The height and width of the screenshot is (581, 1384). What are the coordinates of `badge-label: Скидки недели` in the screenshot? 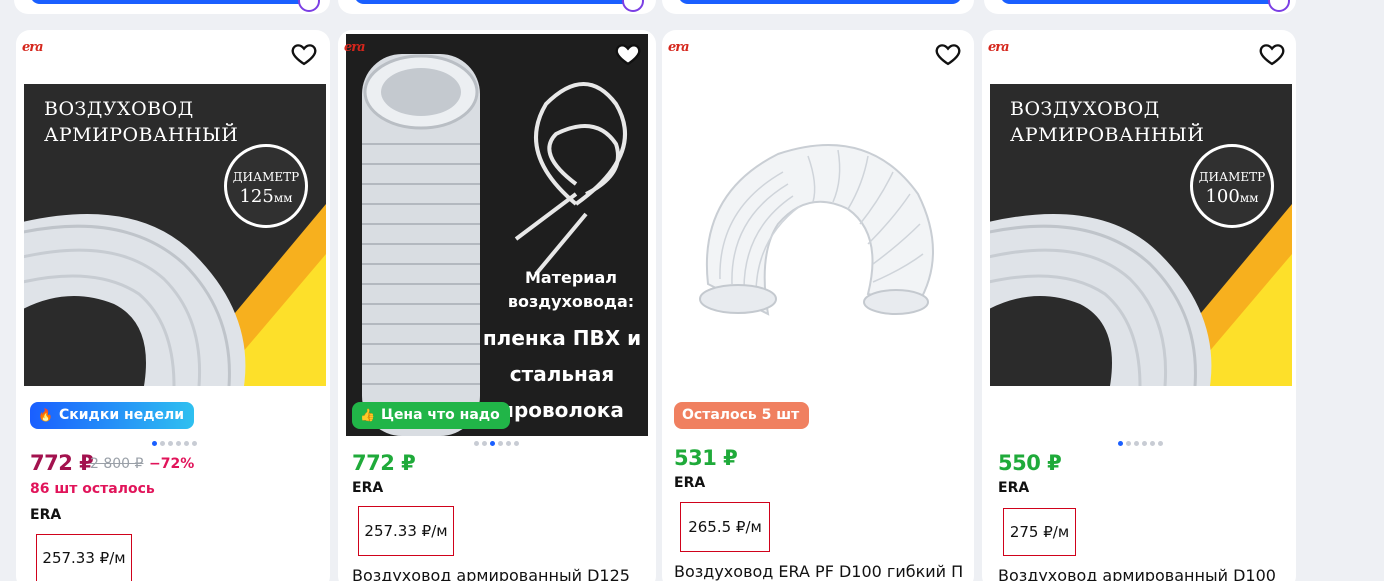 It's located at (121, 415).